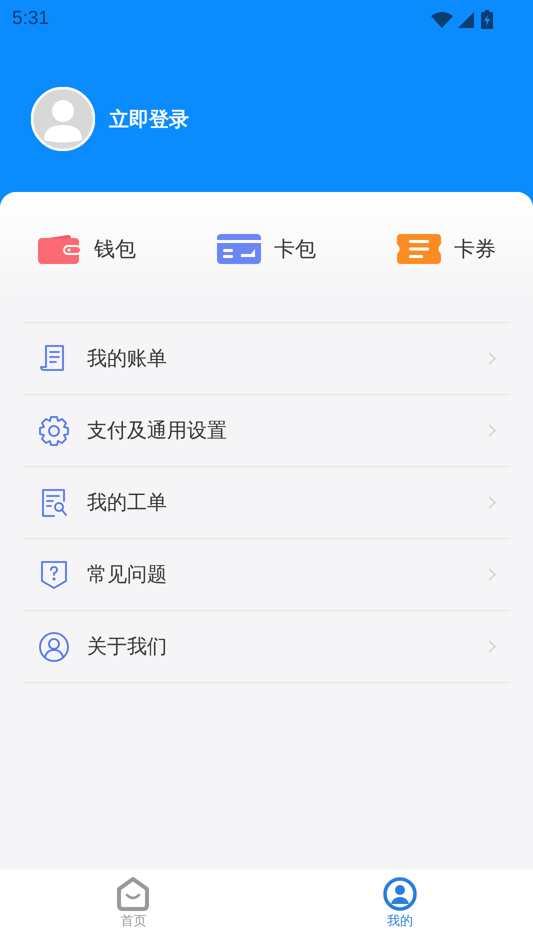 The width and height of the screenshot is (533, 948). I want to click on question-shield-icon, so click(54, 574).